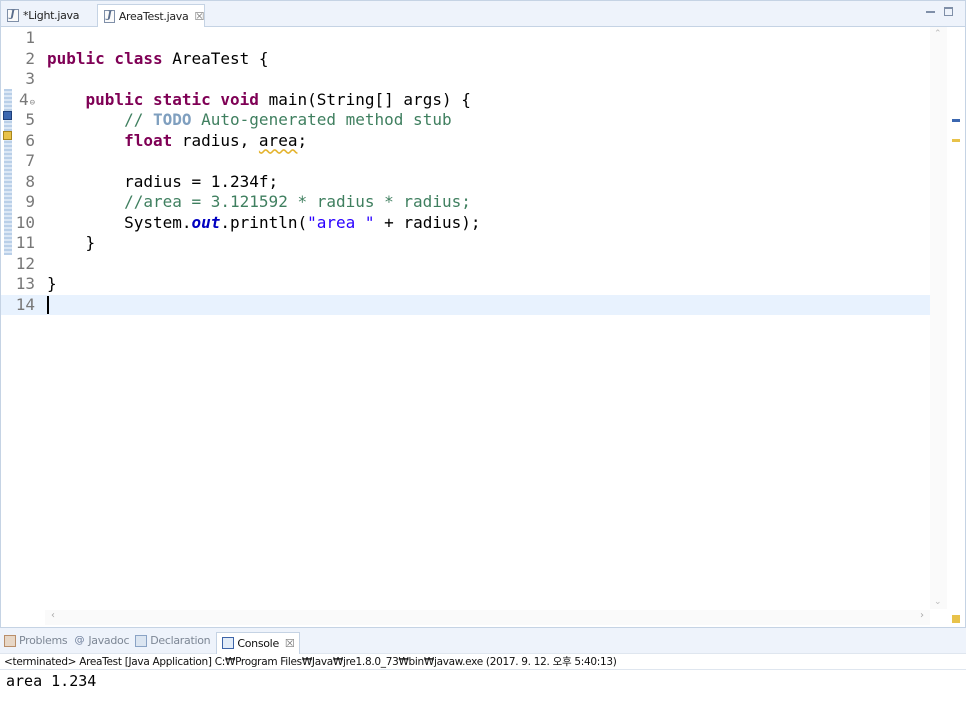 This screenshot has height=701, width=966. What do you see at coordinates (79, 640) in the screenshot?
I see `javadoc-icon: @` at bounding box center [79, 640].